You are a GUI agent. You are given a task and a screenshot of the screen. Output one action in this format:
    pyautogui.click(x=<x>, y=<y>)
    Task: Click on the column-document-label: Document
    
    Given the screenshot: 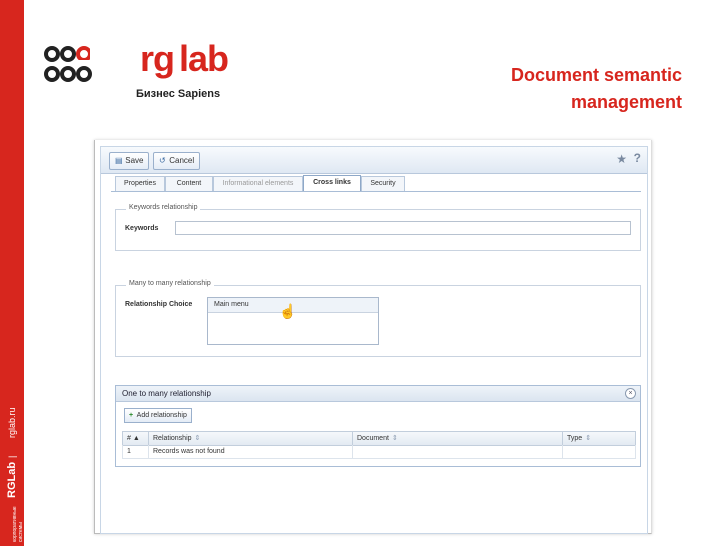 What is the action you would take?
    pyautogui.click(x=373, y=438)
    